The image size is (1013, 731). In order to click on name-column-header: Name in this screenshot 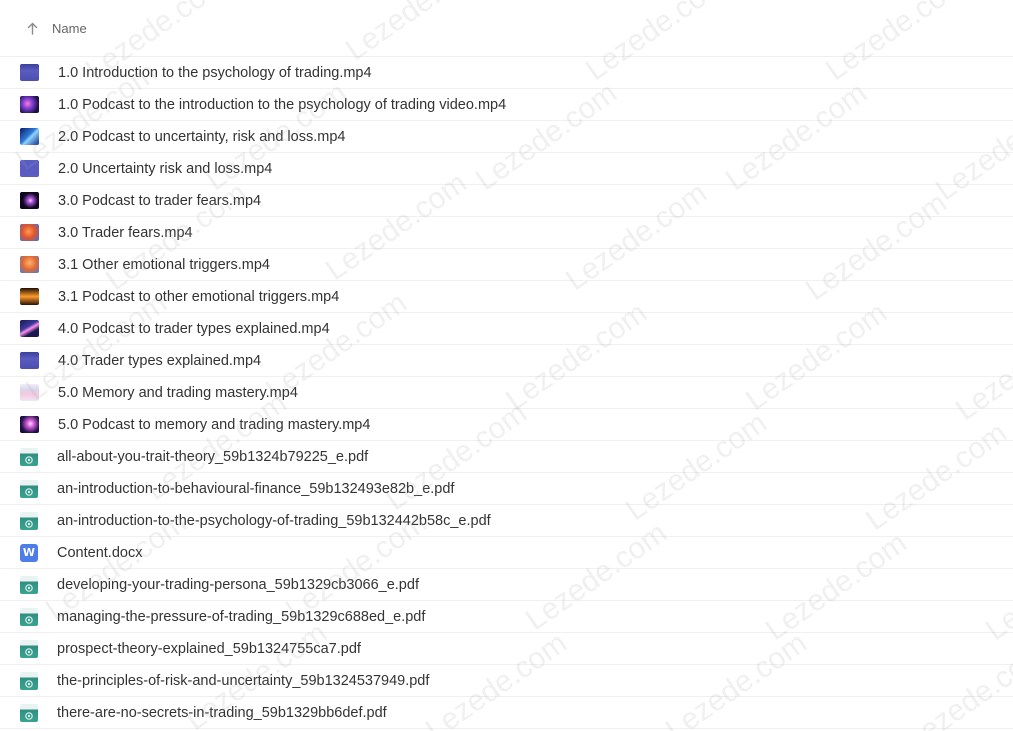, I will do `click(506, 28)`.